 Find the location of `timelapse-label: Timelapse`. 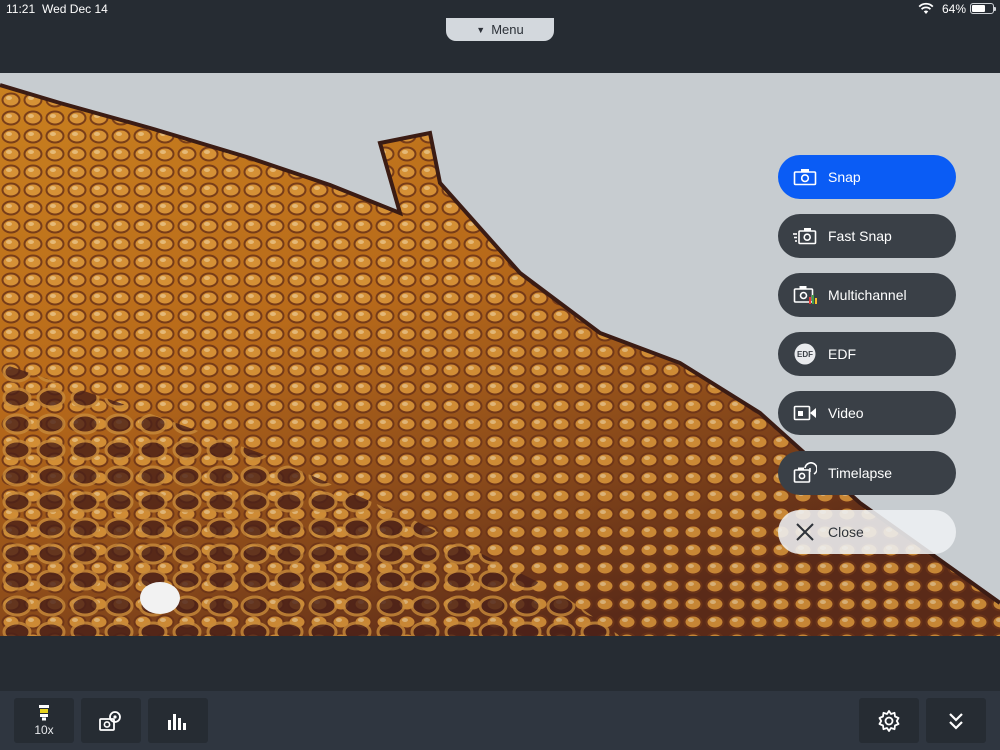

timelapse-label: Timelapse is located at coordinates (860, 473).